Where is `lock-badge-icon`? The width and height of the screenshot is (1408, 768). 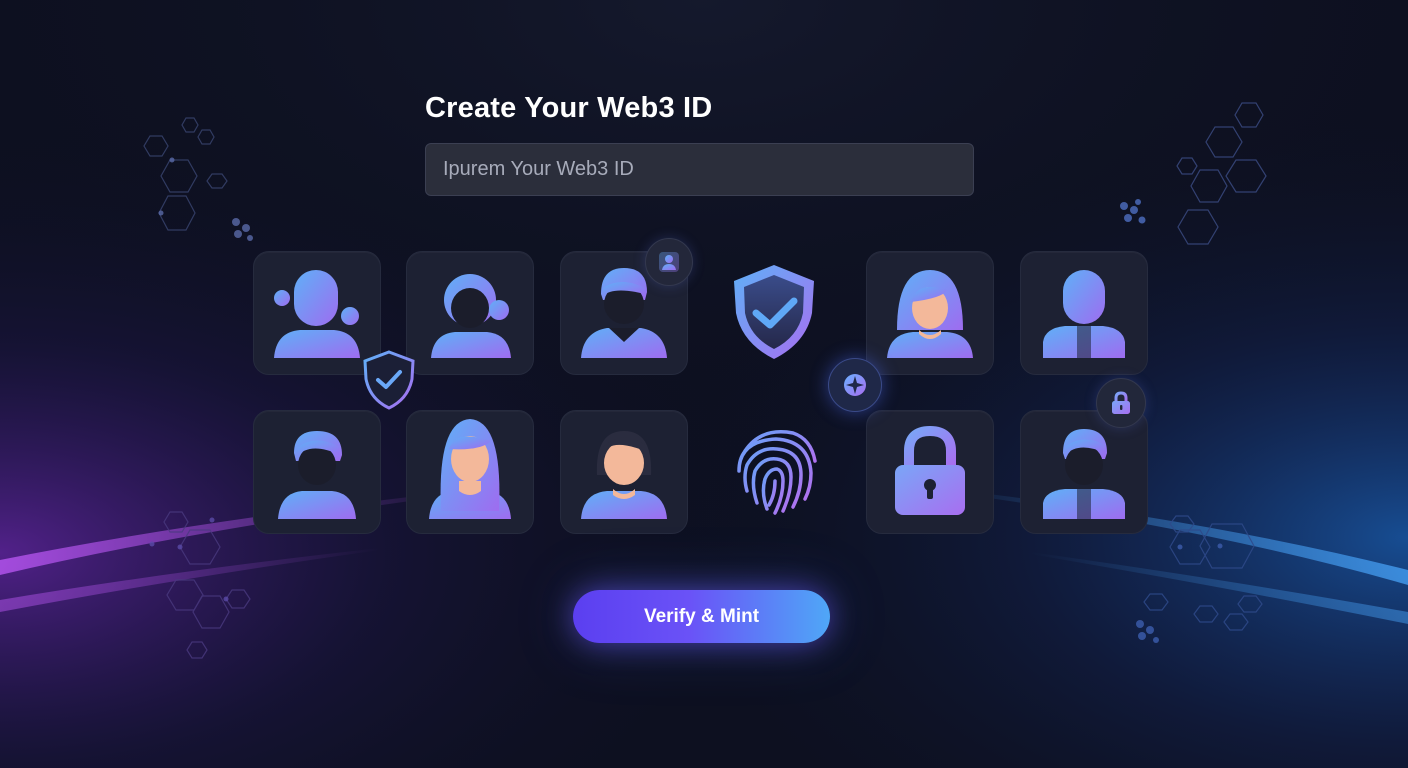 lock-badge-icon is located at coordinates (1121, 403).